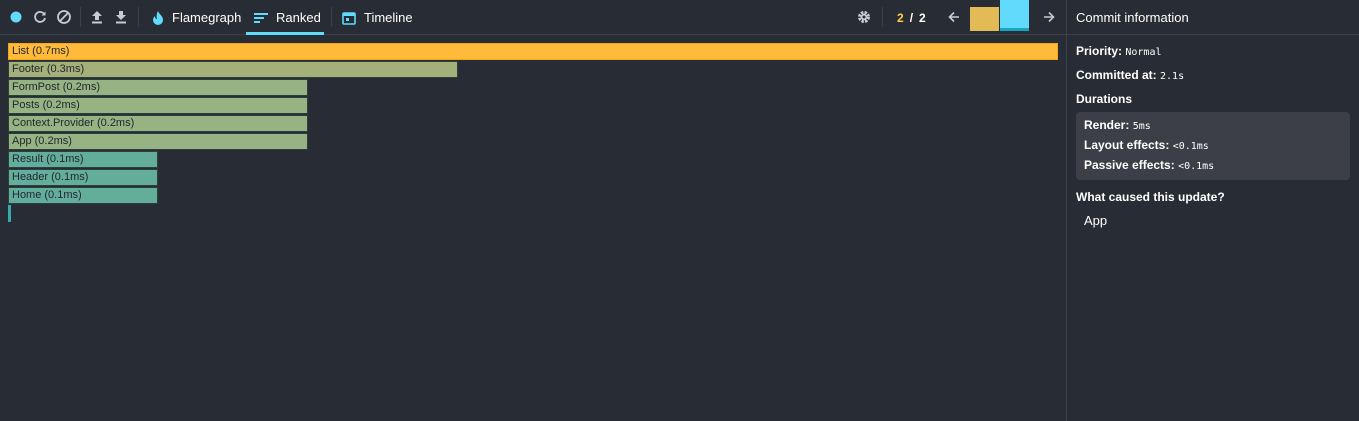  I want to click on committed-label: Committed at:, so click(1116, 75).